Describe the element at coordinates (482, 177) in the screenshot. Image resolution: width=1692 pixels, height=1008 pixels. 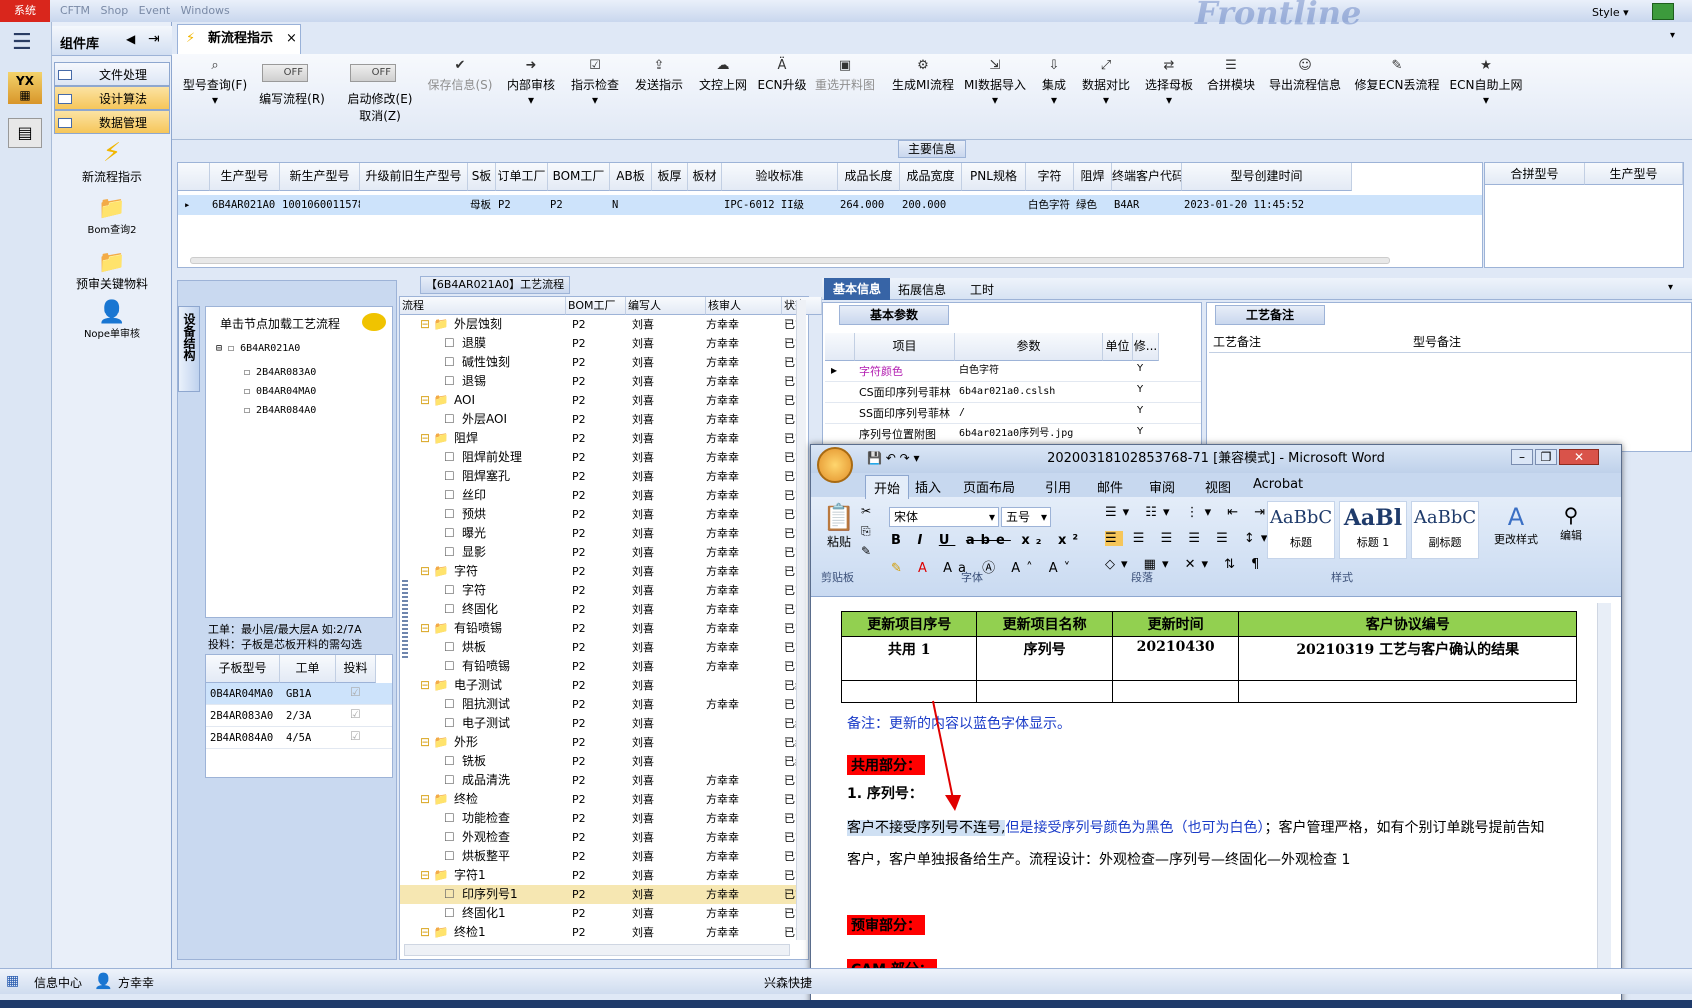
I see `col-header-4: S板` at that location.